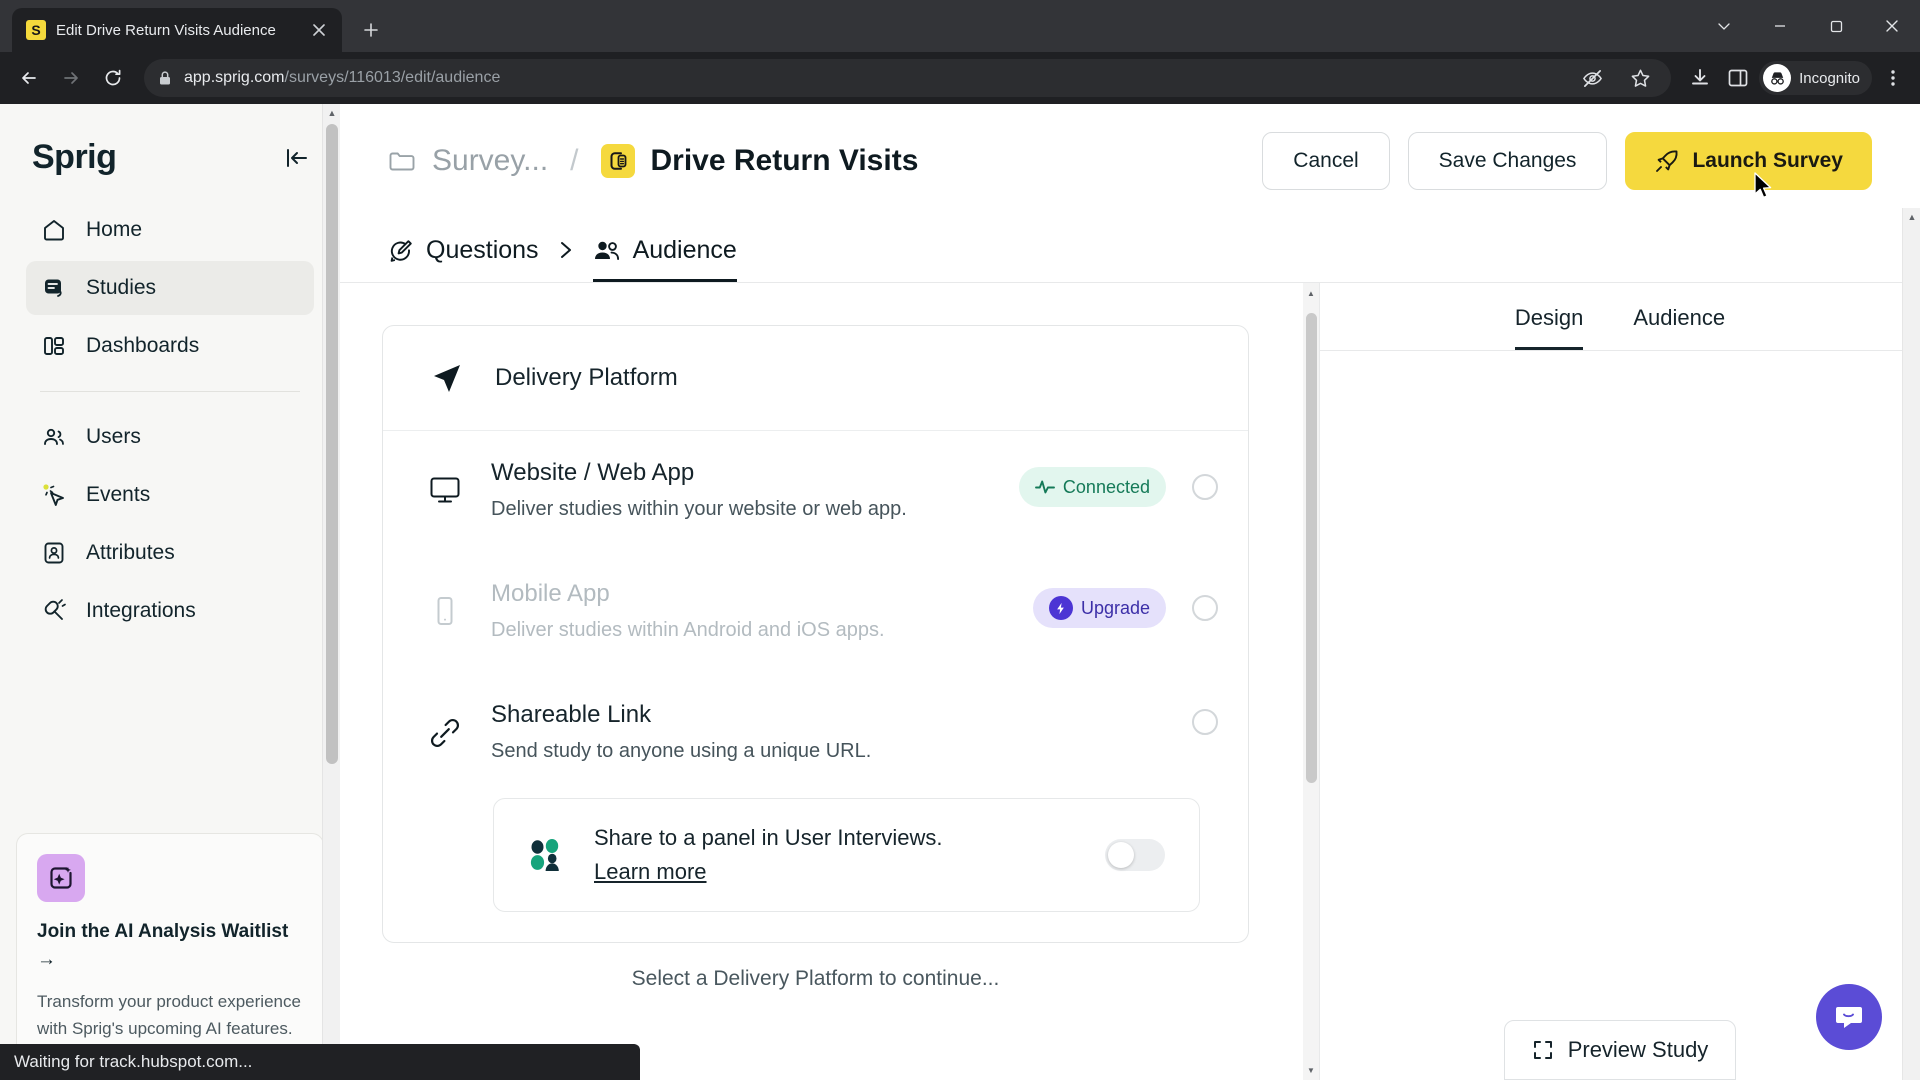 The width and height of the screenshot is (1920, 1080). Describe the element at coordinates (170, 495) in the screenshot. I see `sidebar-item-events: Events` at that location.